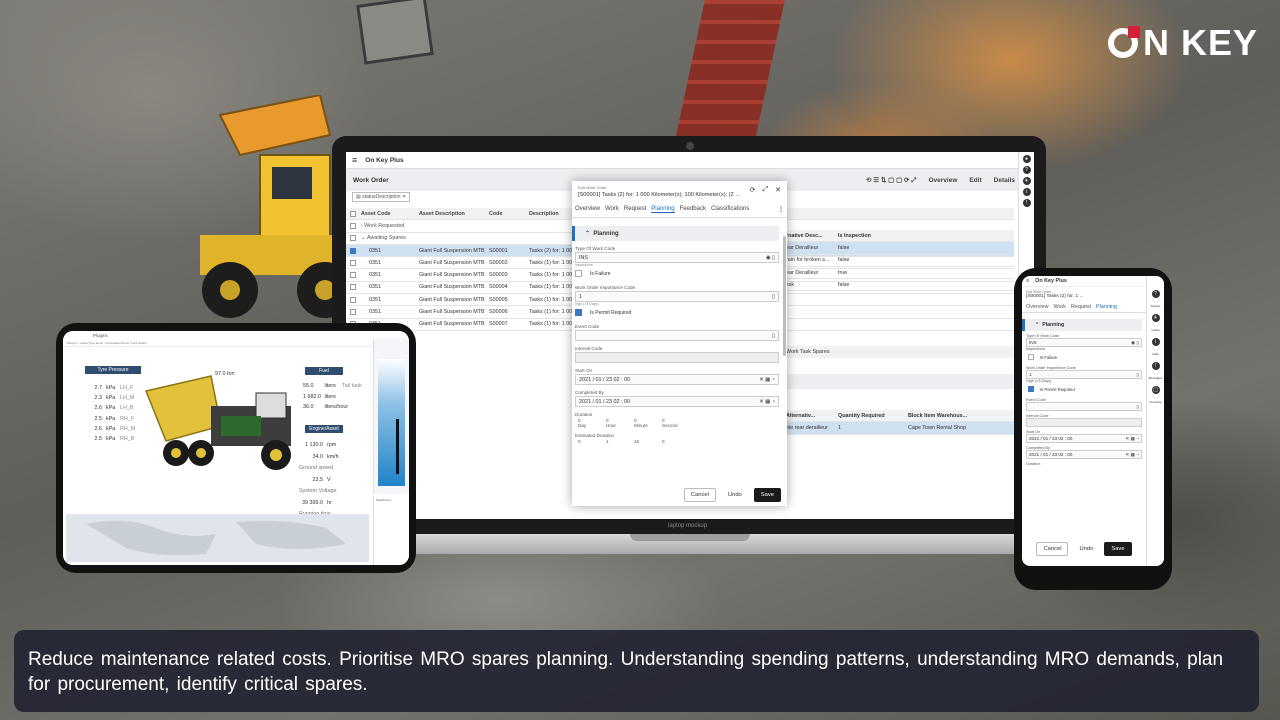 The height and width of the screenshot is (720, 1280). I want to click on status-filter-chip: ▤ statusDescription ✕, so click(381, 197).